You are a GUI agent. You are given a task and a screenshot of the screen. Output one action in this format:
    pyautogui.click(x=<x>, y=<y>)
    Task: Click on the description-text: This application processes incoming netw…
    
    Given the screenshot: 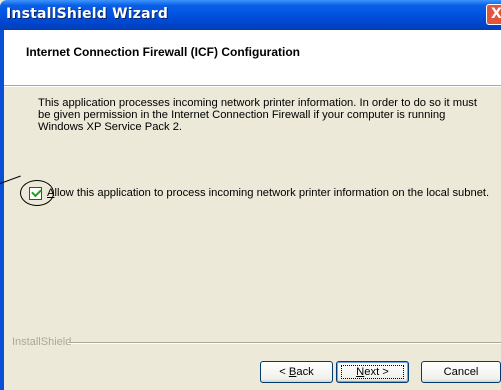 What is the action you would take?
    pyautogui.click(x=258, y=115)
    